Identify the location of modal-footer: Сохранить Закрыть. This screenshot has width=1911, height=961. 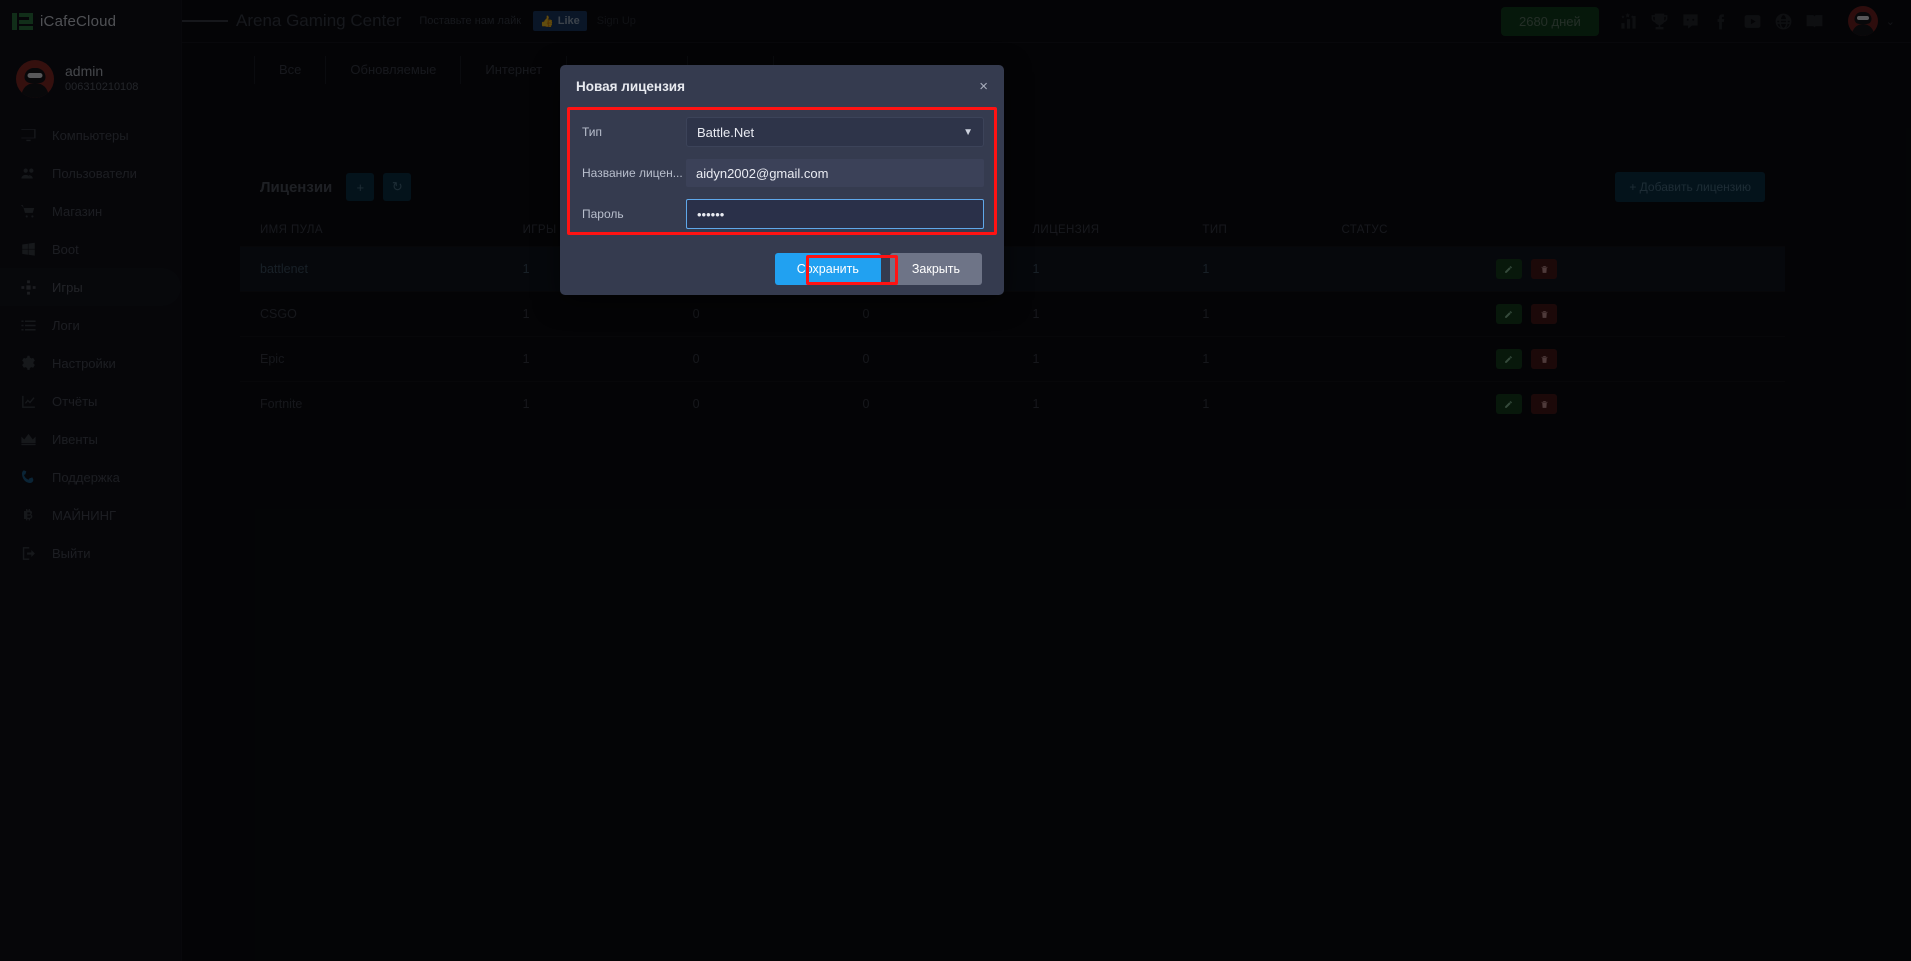
(782, 263).